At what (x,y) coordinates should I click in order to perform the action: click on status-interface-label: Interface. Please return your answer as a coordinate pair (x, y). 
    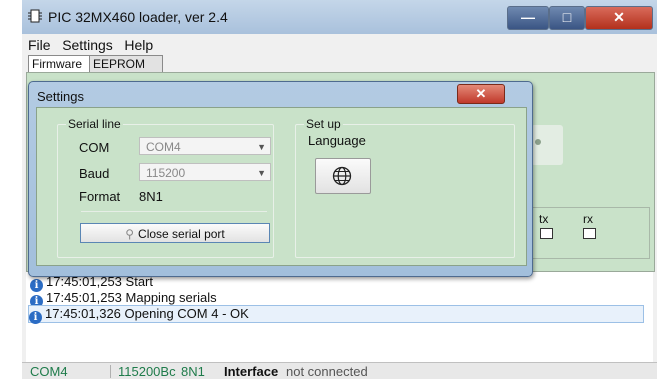
    Looking at the image, I should click on (251, 371).